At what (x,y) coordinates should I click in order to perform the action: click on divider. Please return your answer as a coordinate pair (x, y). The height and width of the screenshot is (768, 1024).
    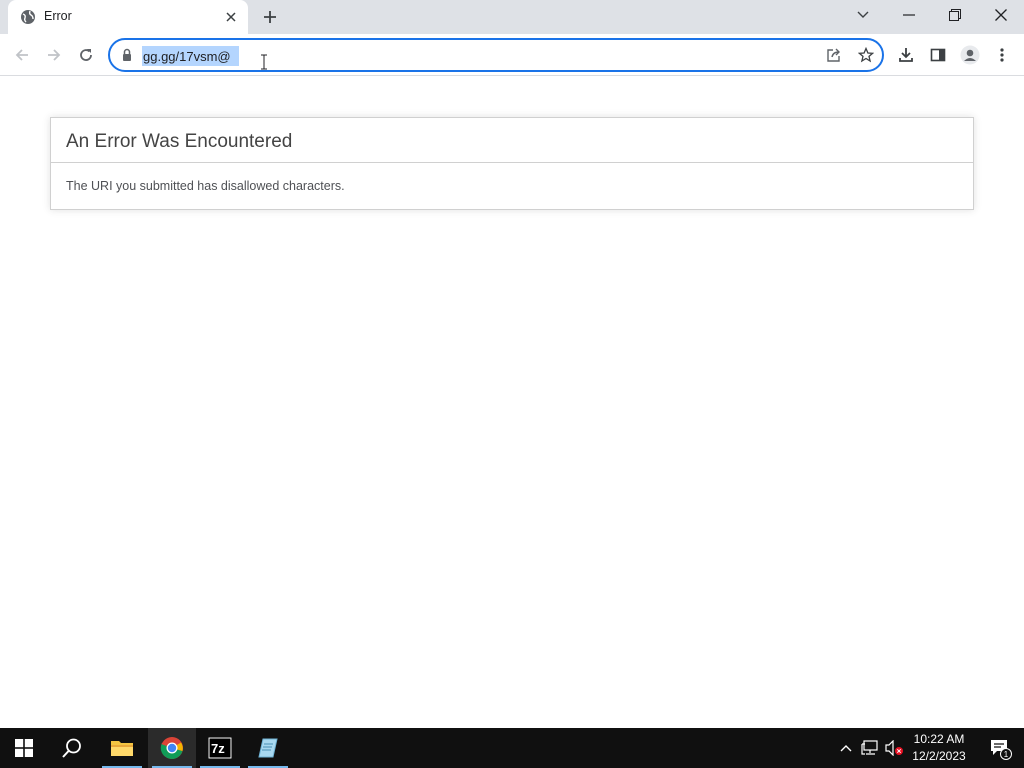
    Looking at the image, I should click on (512, 162).